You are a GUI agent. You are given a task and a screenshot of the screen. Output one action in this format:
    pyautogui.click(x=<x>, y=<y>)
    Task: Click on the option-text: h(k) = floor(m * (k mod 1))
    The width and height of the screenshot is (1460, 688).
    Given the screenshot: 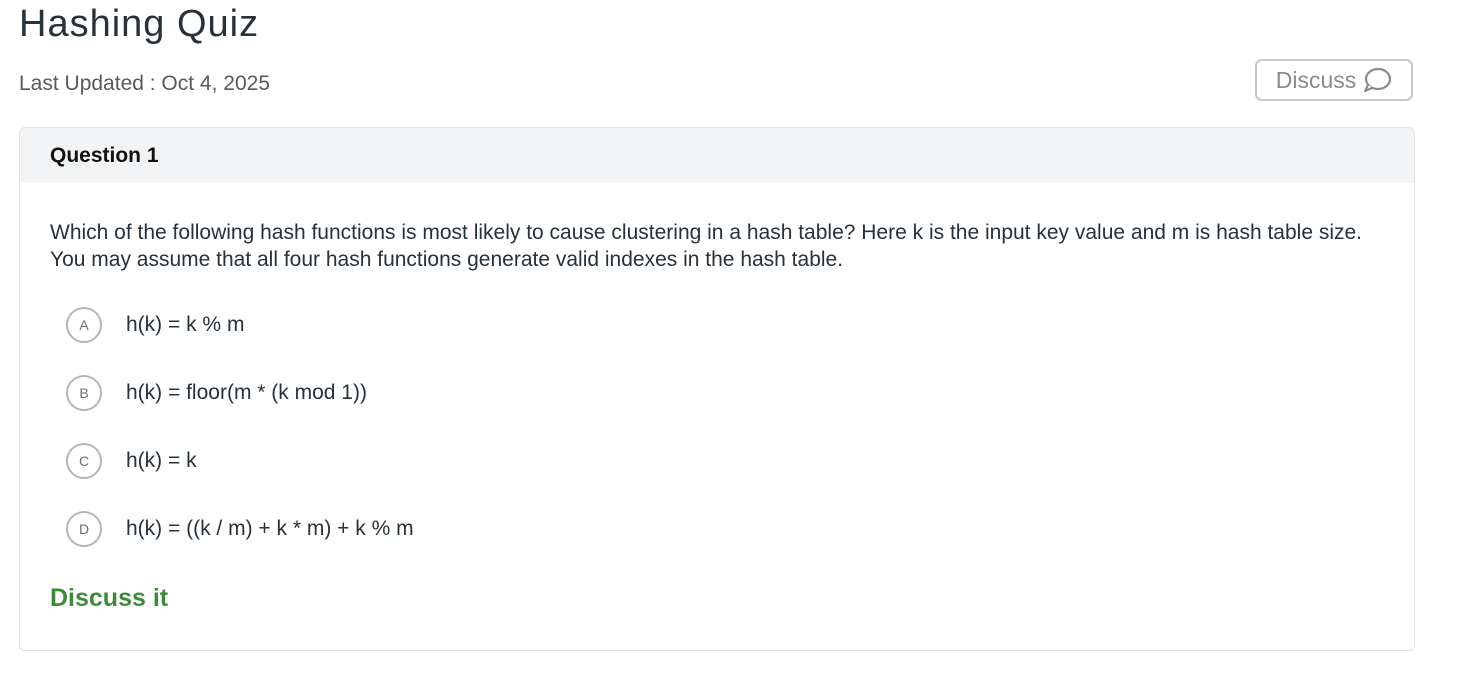 What is the action you would take?
    pyautogui.click(x=246, y=392)
    